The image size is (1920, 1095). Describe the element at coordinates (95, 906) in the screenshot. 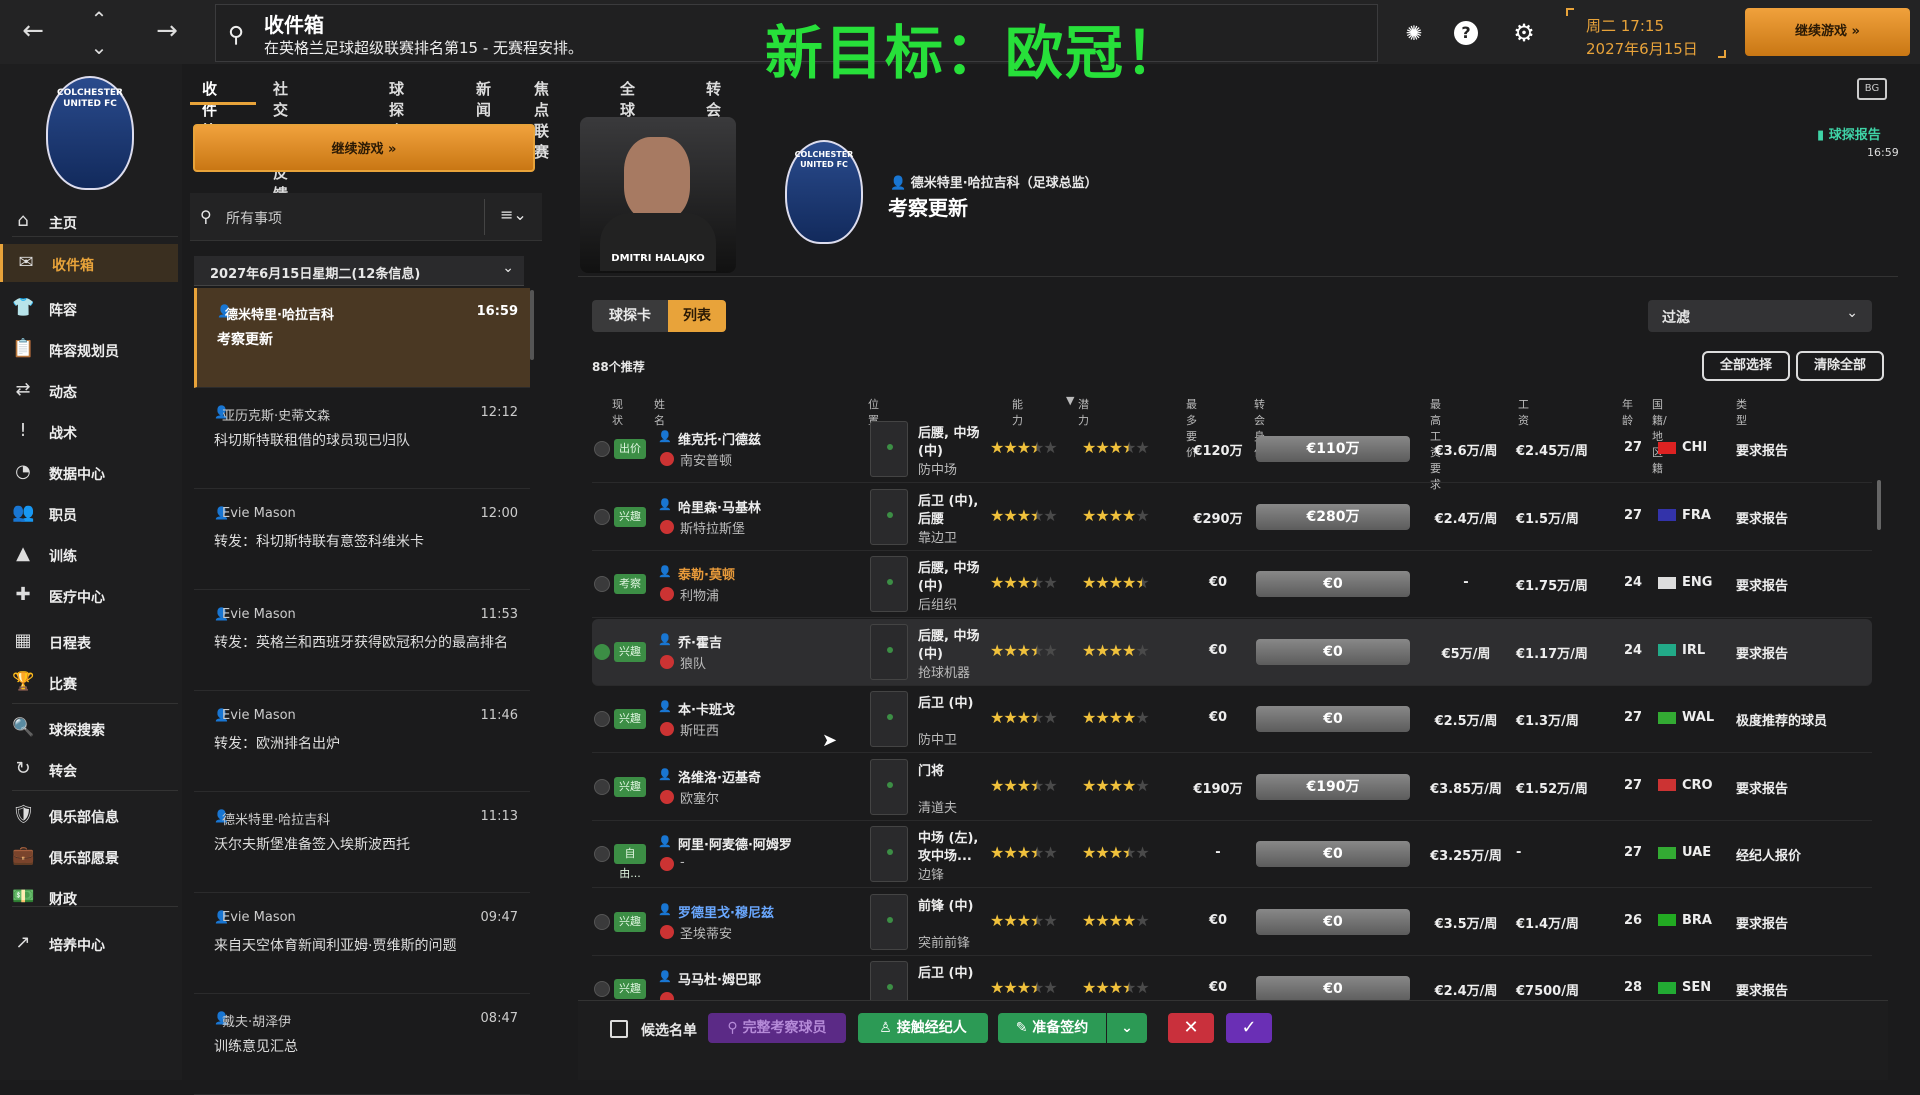

I see `nav-divider` at that location.